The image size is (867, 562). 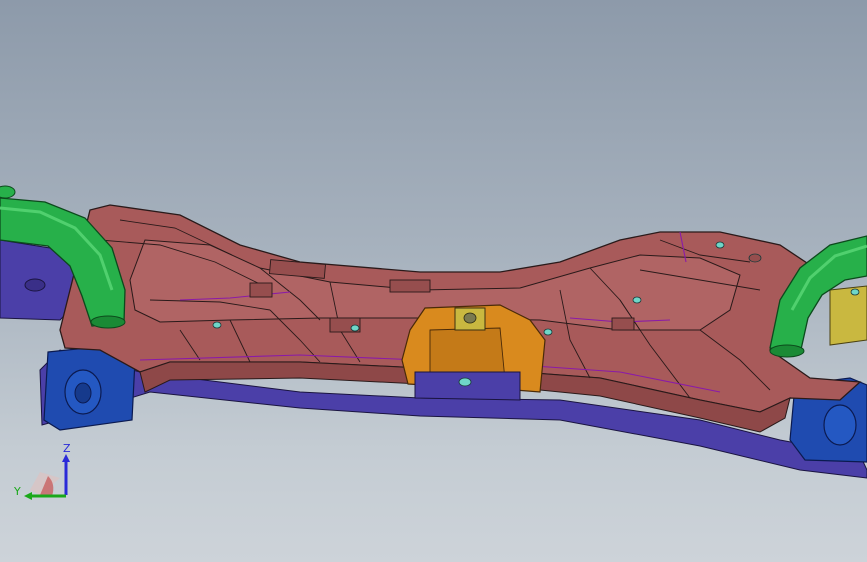 I want to click on center-mount-hole, so click(x=465, y=382).